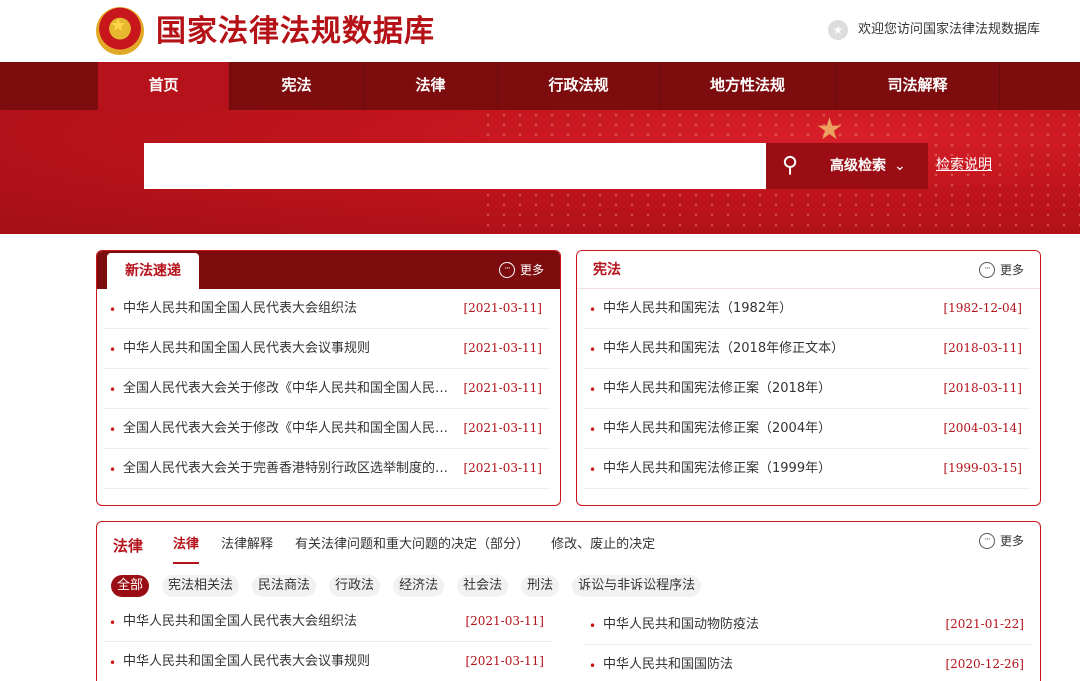 This screenshot has height=681, width=1080. I want to click on laws-more-link: ··· 更多, so click(1001, 541).